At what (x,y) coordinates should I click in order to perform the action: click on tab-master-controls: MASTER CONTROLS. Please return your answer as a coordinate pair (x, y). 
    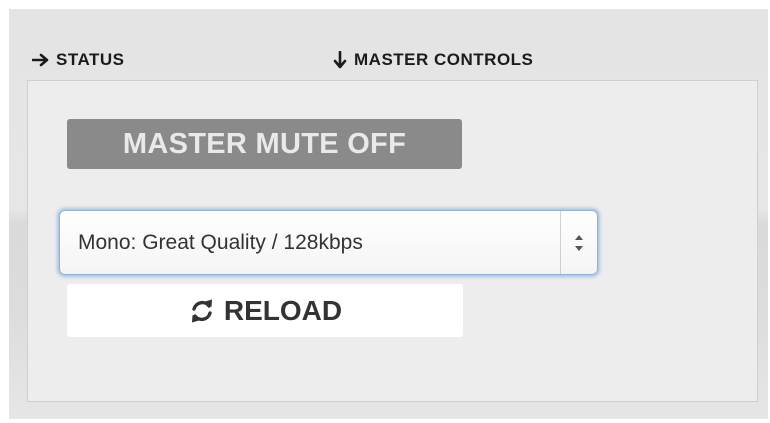
    Looking at the image, I should click on (432, 60).